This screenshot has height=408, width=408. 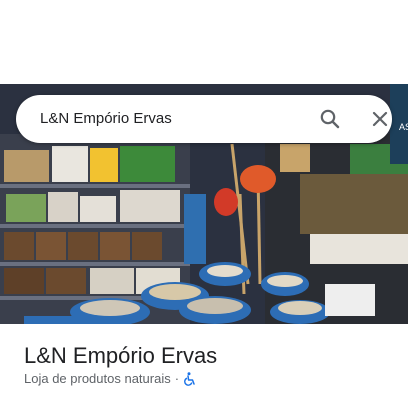 What do you see at coordinates (403, 127) in the screenshot?
I see `storefront-sign-text: AS` at bounding box center [403, 127].